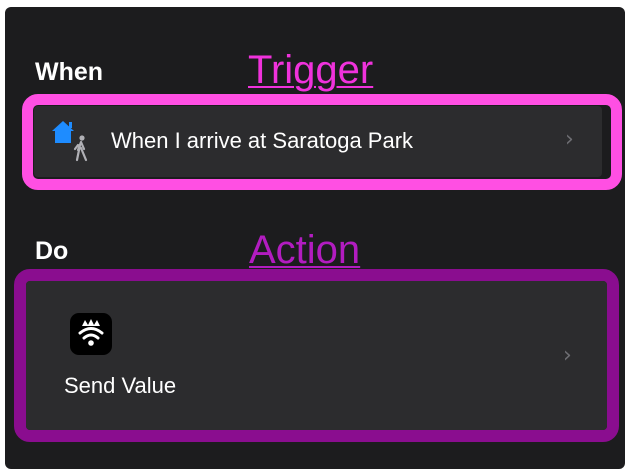 The height and width of the screenshot is (476, 631). I want to click on trigger-row: When I arrive at Saratoga Park ›, so click(318, 141).